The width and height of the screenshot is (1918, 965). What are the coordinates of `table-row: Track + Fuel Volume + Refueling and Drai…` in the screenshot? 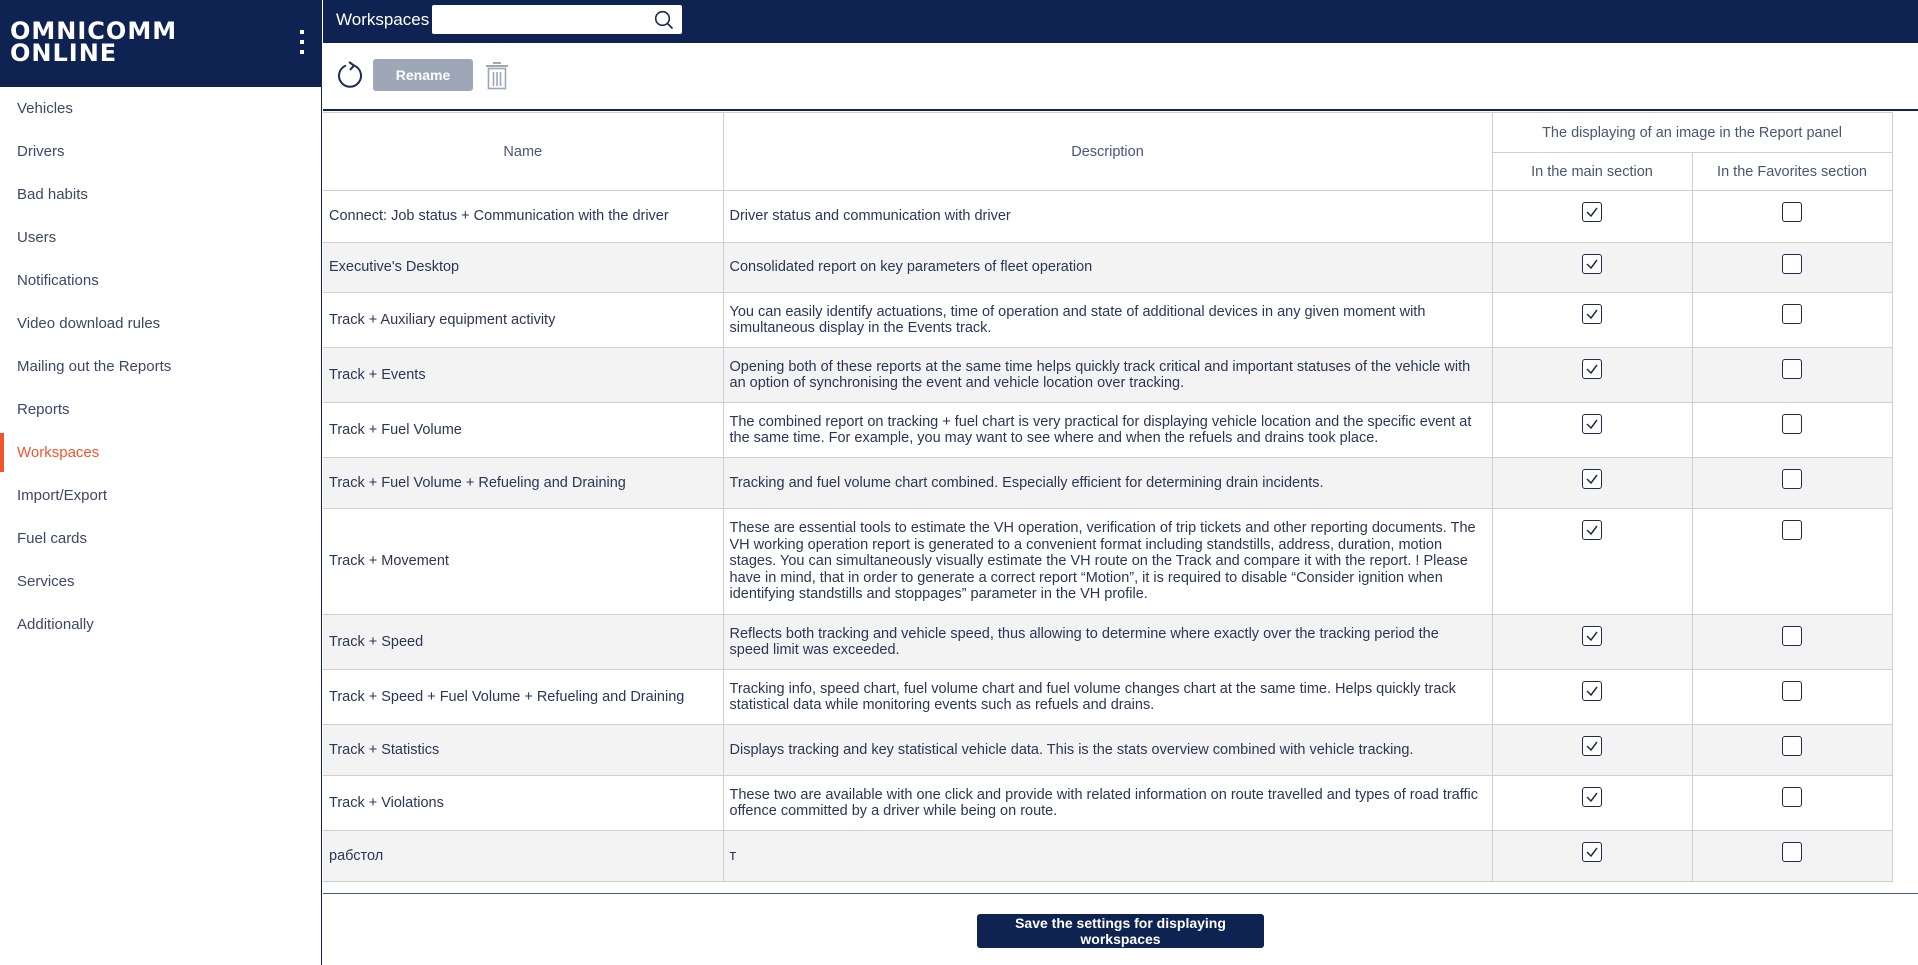 It's located at (1108, 483).